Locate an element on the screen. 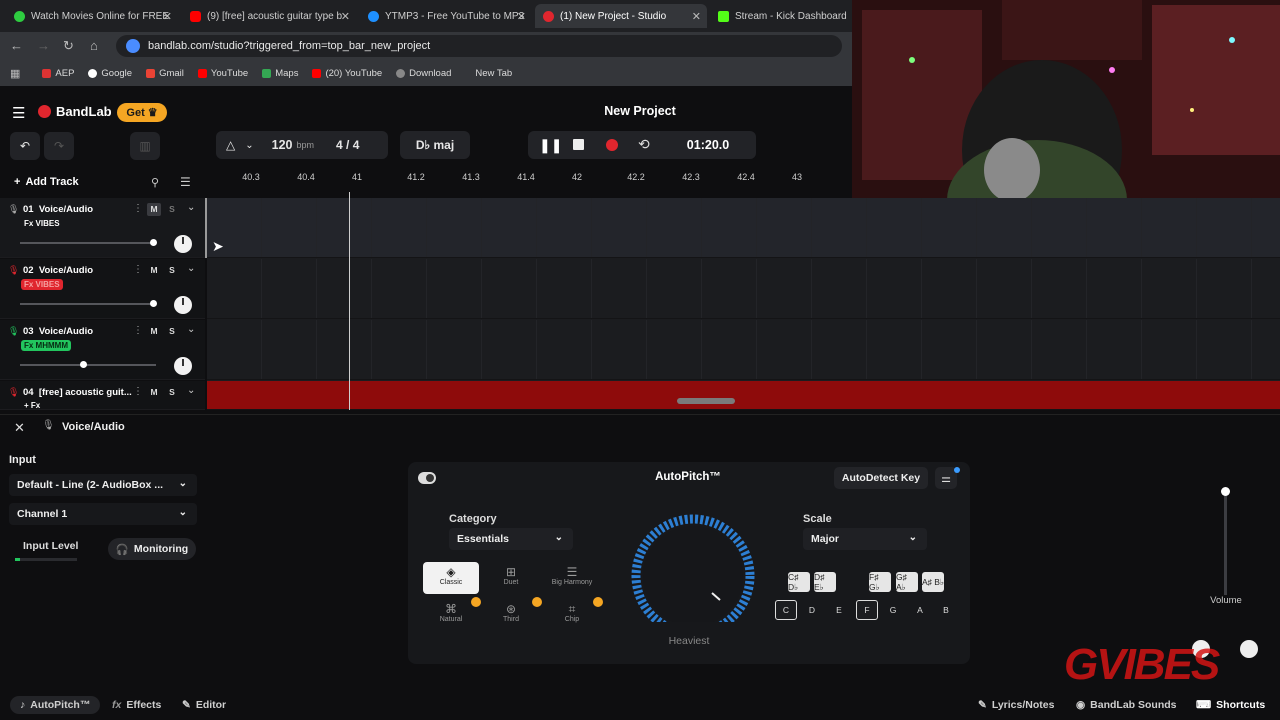 The height and width of the screenshot is (720, 1280). piano-button: ▥ is located at coordinates (145, 146).